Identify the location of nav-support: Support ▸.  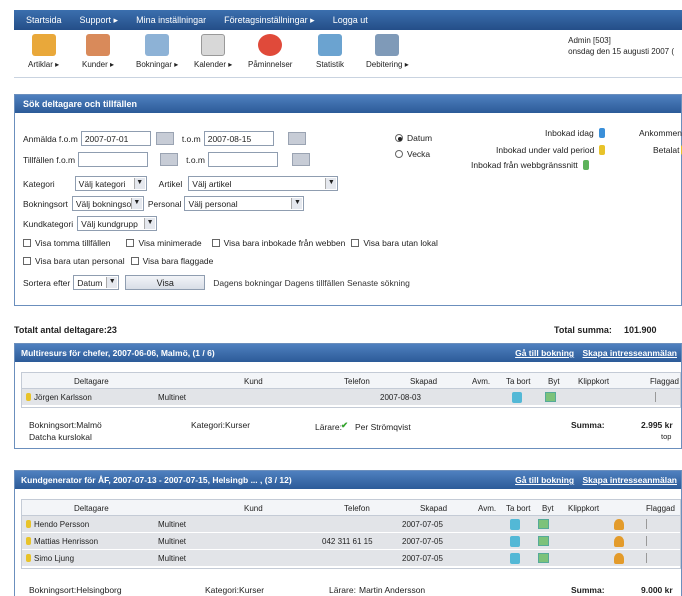
(99, 20).